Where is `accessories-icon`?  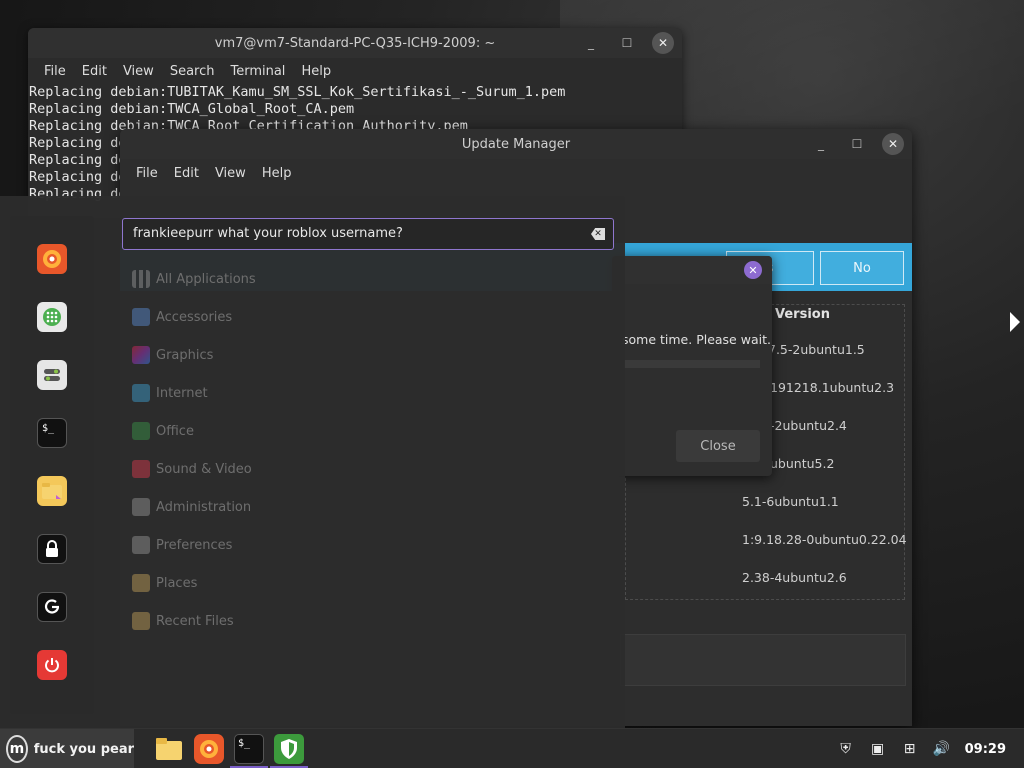 accessories-icon is located at coordinates (141, 317).